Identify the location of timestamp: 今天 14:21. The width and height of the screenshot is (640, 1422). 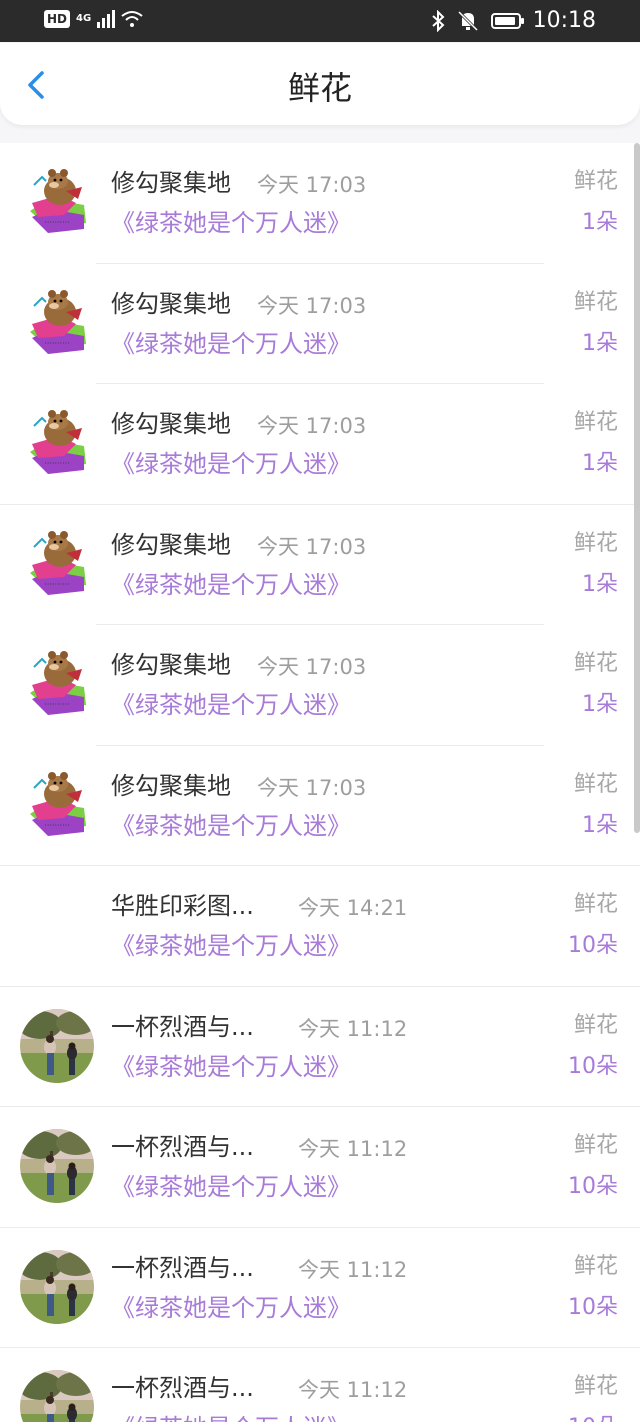
(353, 908).